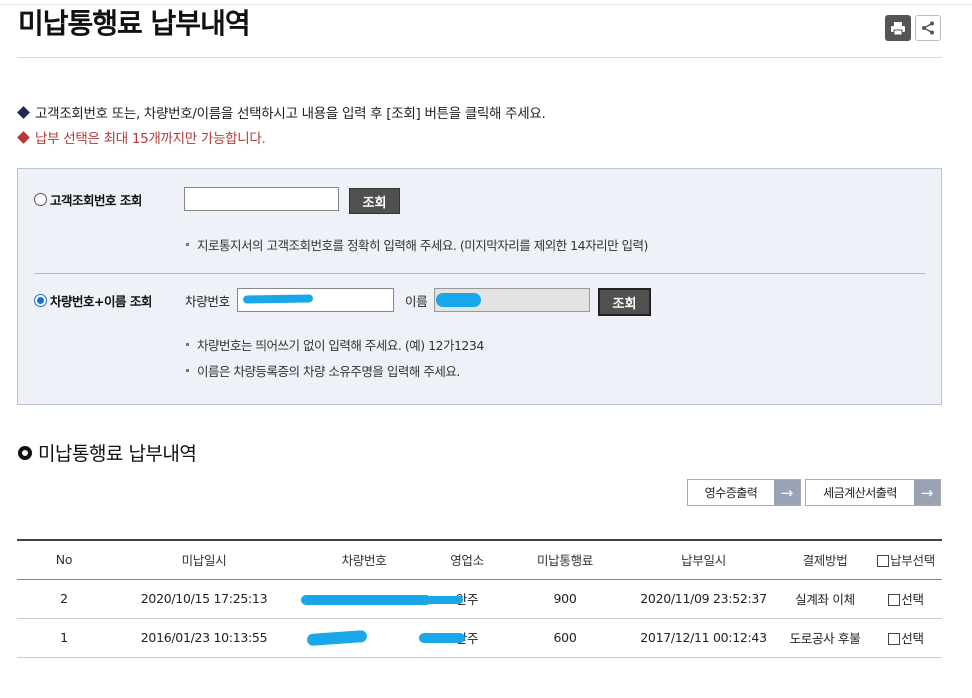  I want to click on title-divider, so click(479, 57).